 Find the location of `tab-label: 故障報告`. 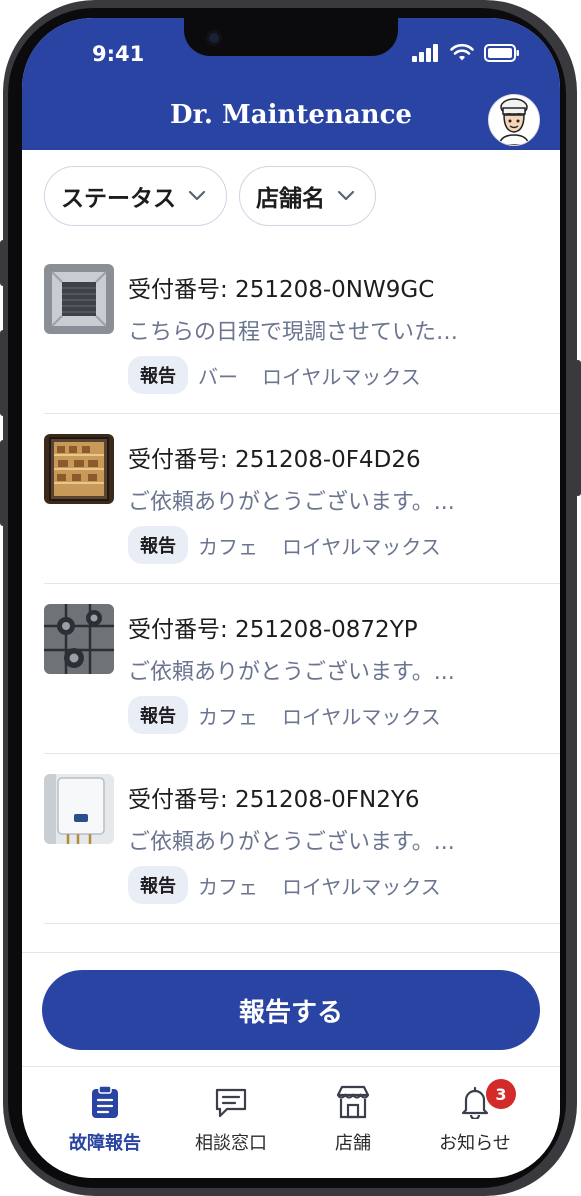

tab-label: 故障報告 is located at coordinates (105, 1143).